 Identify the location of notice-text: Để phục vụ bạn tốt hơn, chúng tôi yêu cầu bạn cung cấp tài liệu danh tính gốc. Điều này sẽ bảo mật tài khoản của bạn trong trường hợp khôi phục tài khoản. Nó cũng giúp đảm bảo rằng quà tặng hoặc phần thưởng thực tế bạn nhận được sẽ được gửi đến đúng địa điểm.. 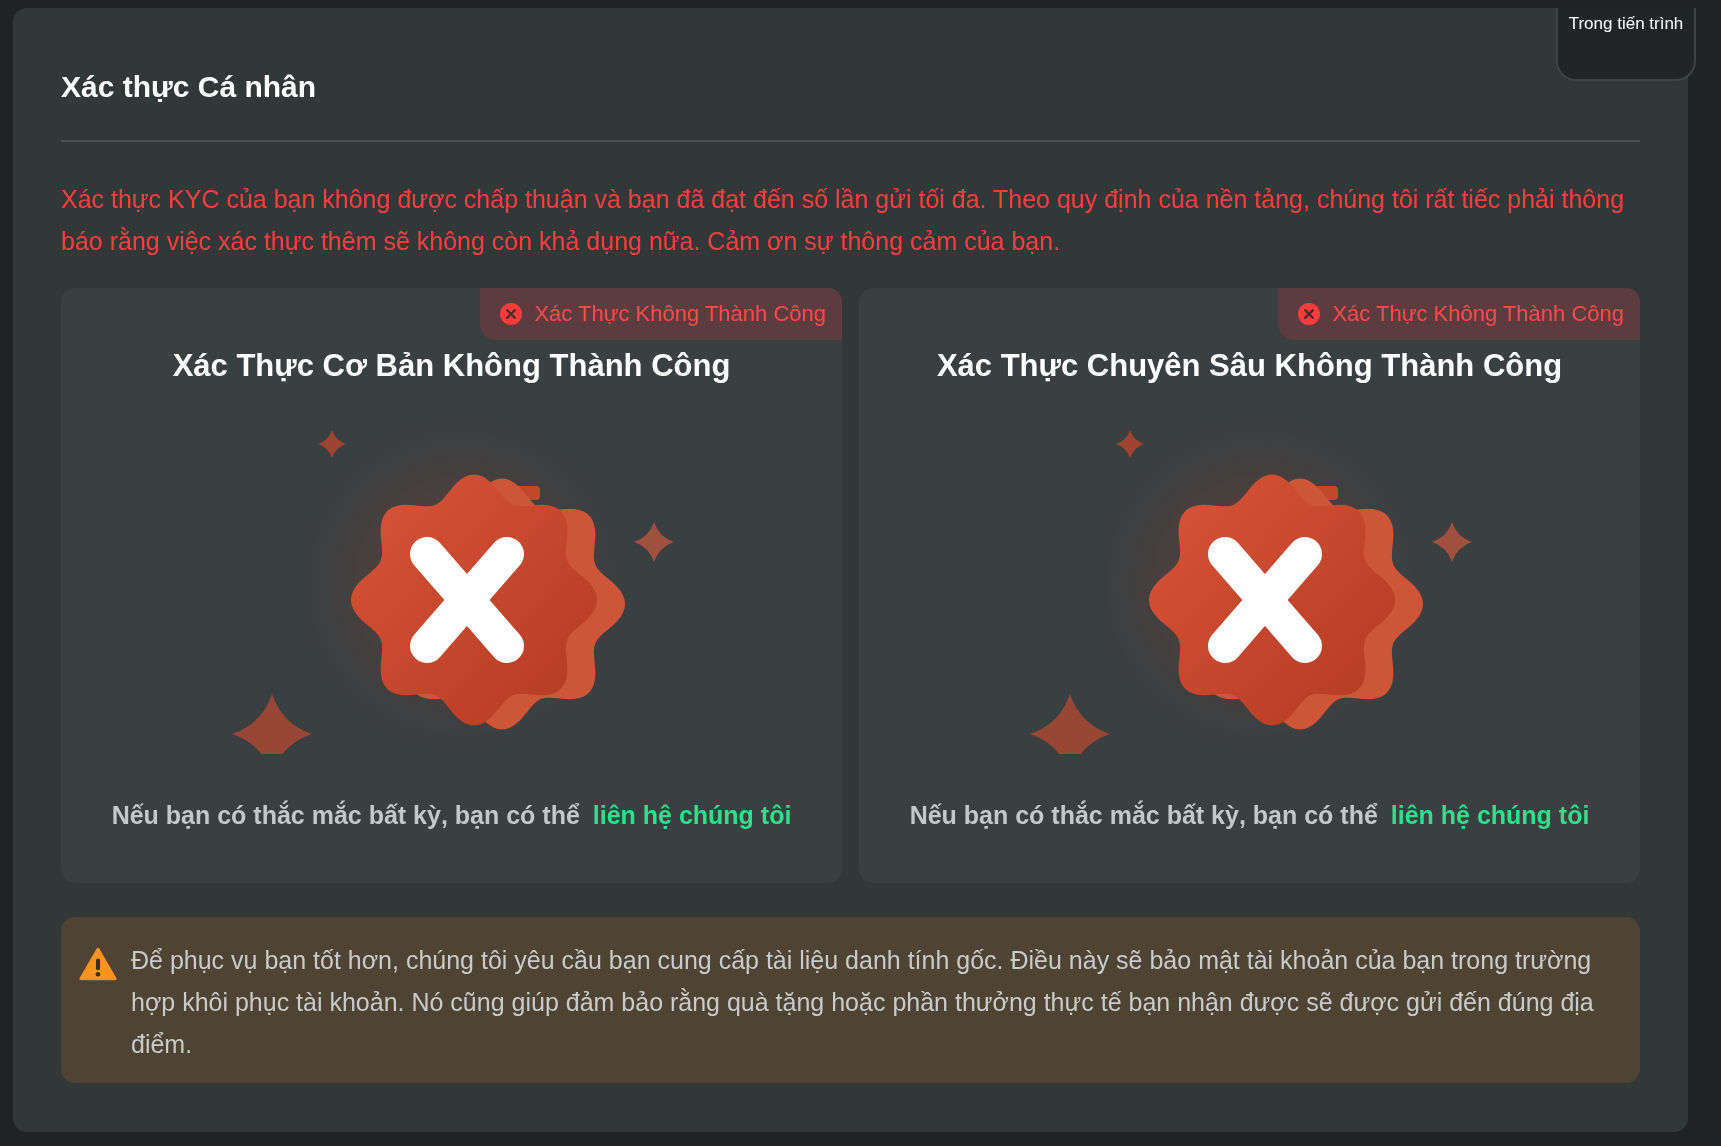
(863, 1002).